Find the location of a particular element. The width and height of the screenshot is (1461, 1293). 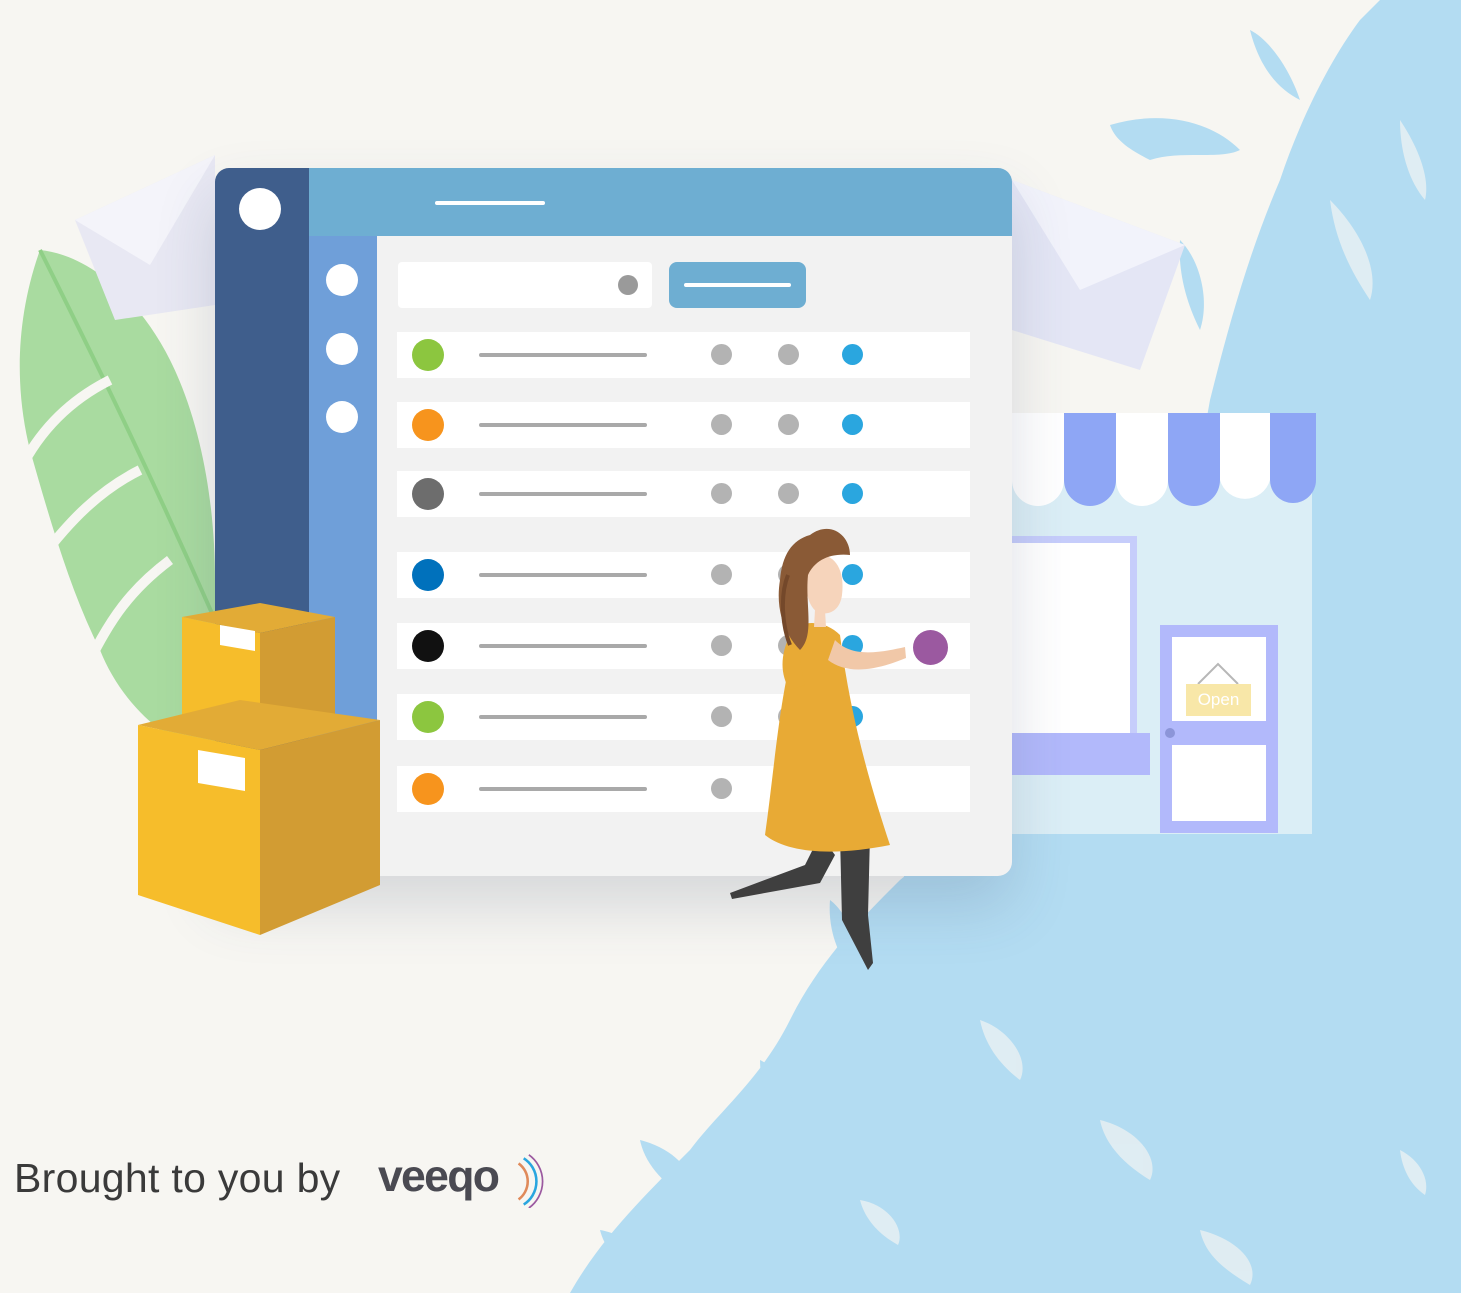

shipping-boxes is located at coordinates (259, 769).